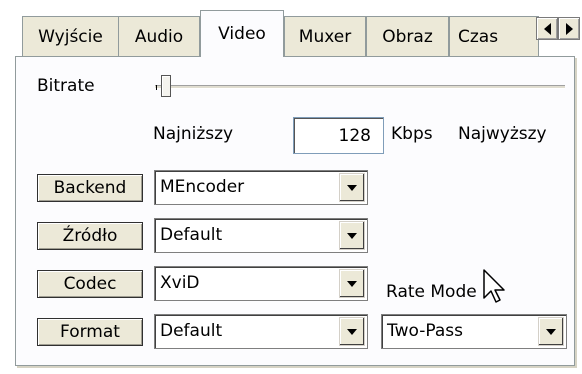  What do you see at coordinates (478, 36) in the screenshot?
I see `tab-label: Czas` at bounding box center [478, 36].